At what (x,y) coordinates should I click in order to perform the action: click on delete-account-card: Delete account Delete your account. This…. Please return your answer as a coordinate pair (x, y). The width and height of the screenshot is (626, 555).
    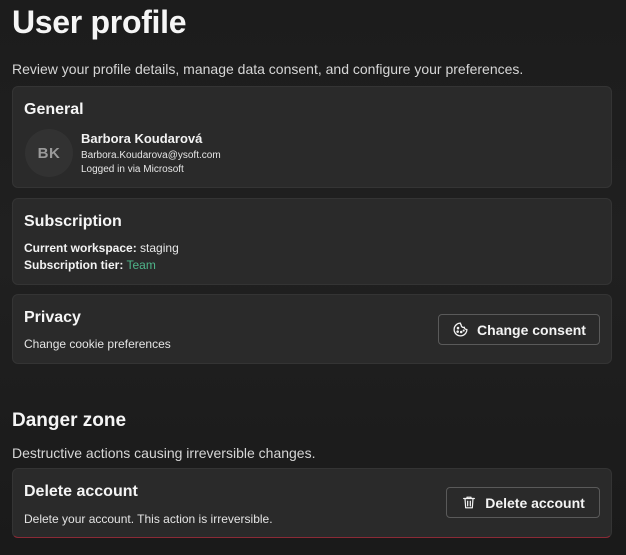
    Looking at the image, I should click on (312, 503).